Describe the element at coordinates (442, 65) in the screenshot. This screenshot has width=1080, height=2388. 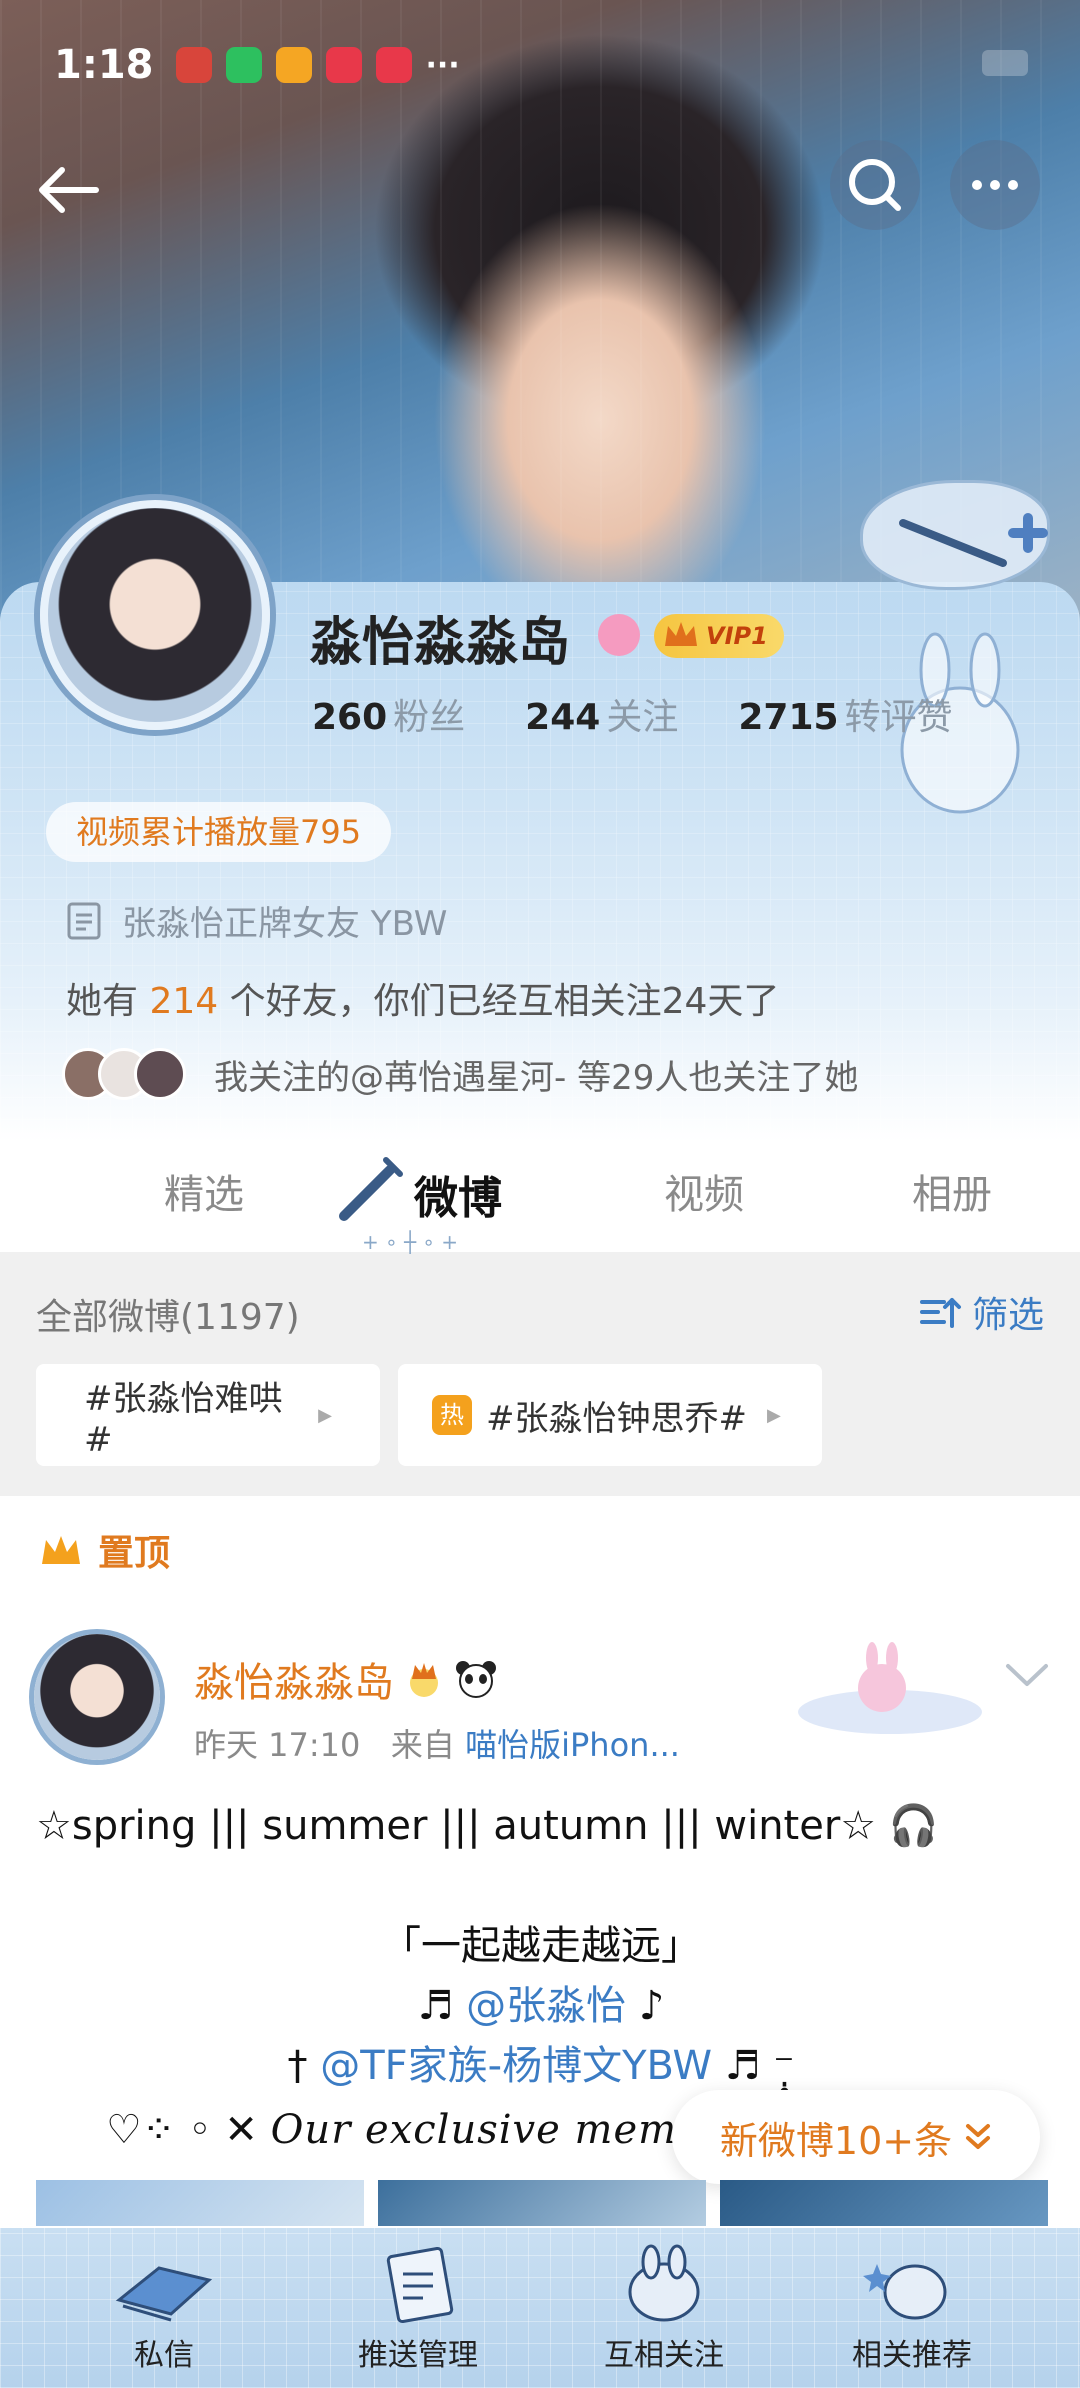
I see `more-notifications-icon: ···` at that location.